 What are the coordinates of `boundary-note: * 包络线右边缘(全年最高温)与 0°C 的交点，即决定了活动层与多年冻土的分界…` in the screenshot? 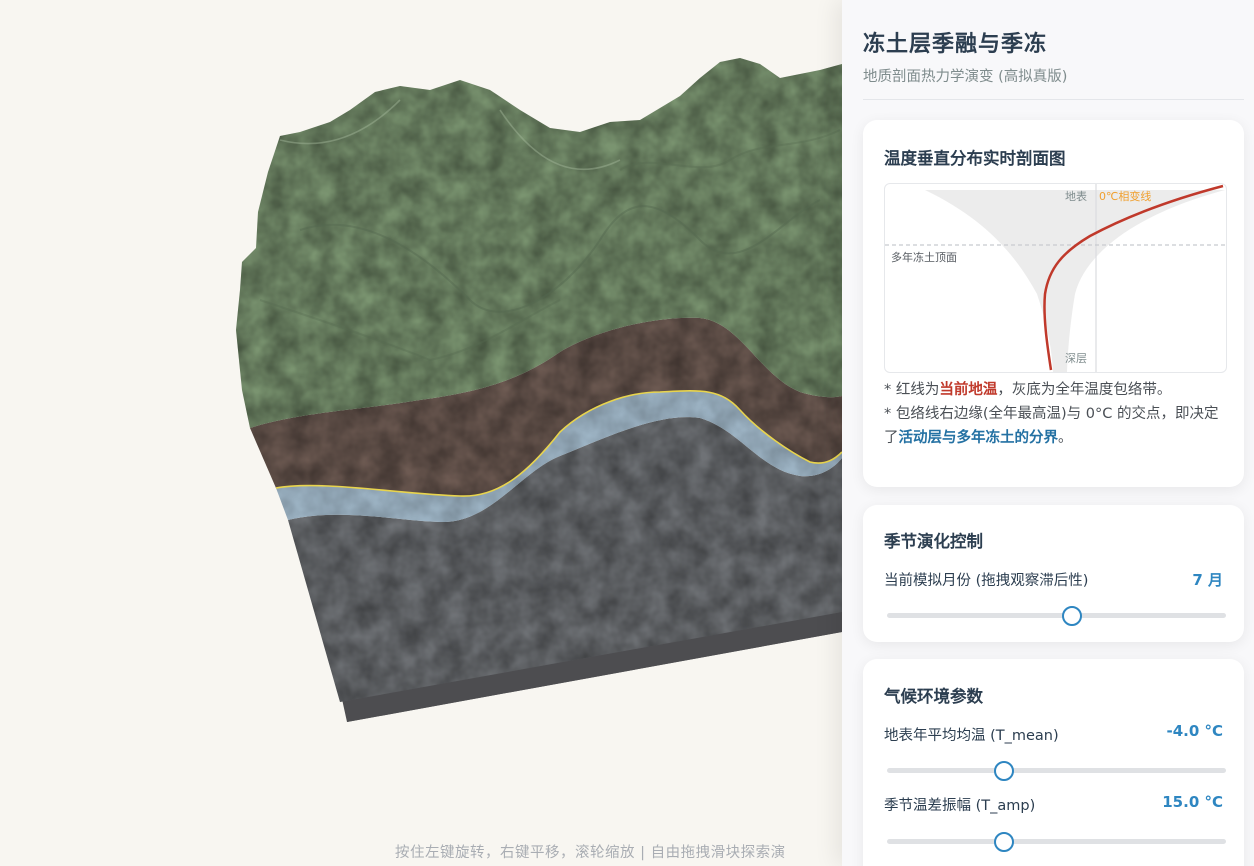 It's located at (1057, 426).